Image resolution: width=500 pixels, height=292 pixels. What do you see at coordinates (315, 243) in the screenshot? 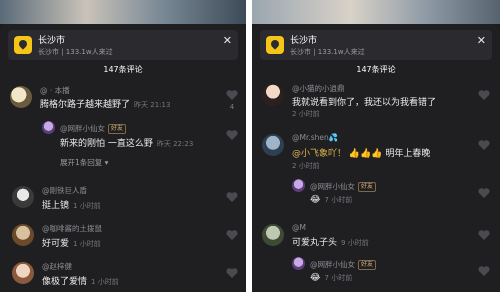
I see `comment-body: 可爱丸子头` at bounding box center [315, 243].